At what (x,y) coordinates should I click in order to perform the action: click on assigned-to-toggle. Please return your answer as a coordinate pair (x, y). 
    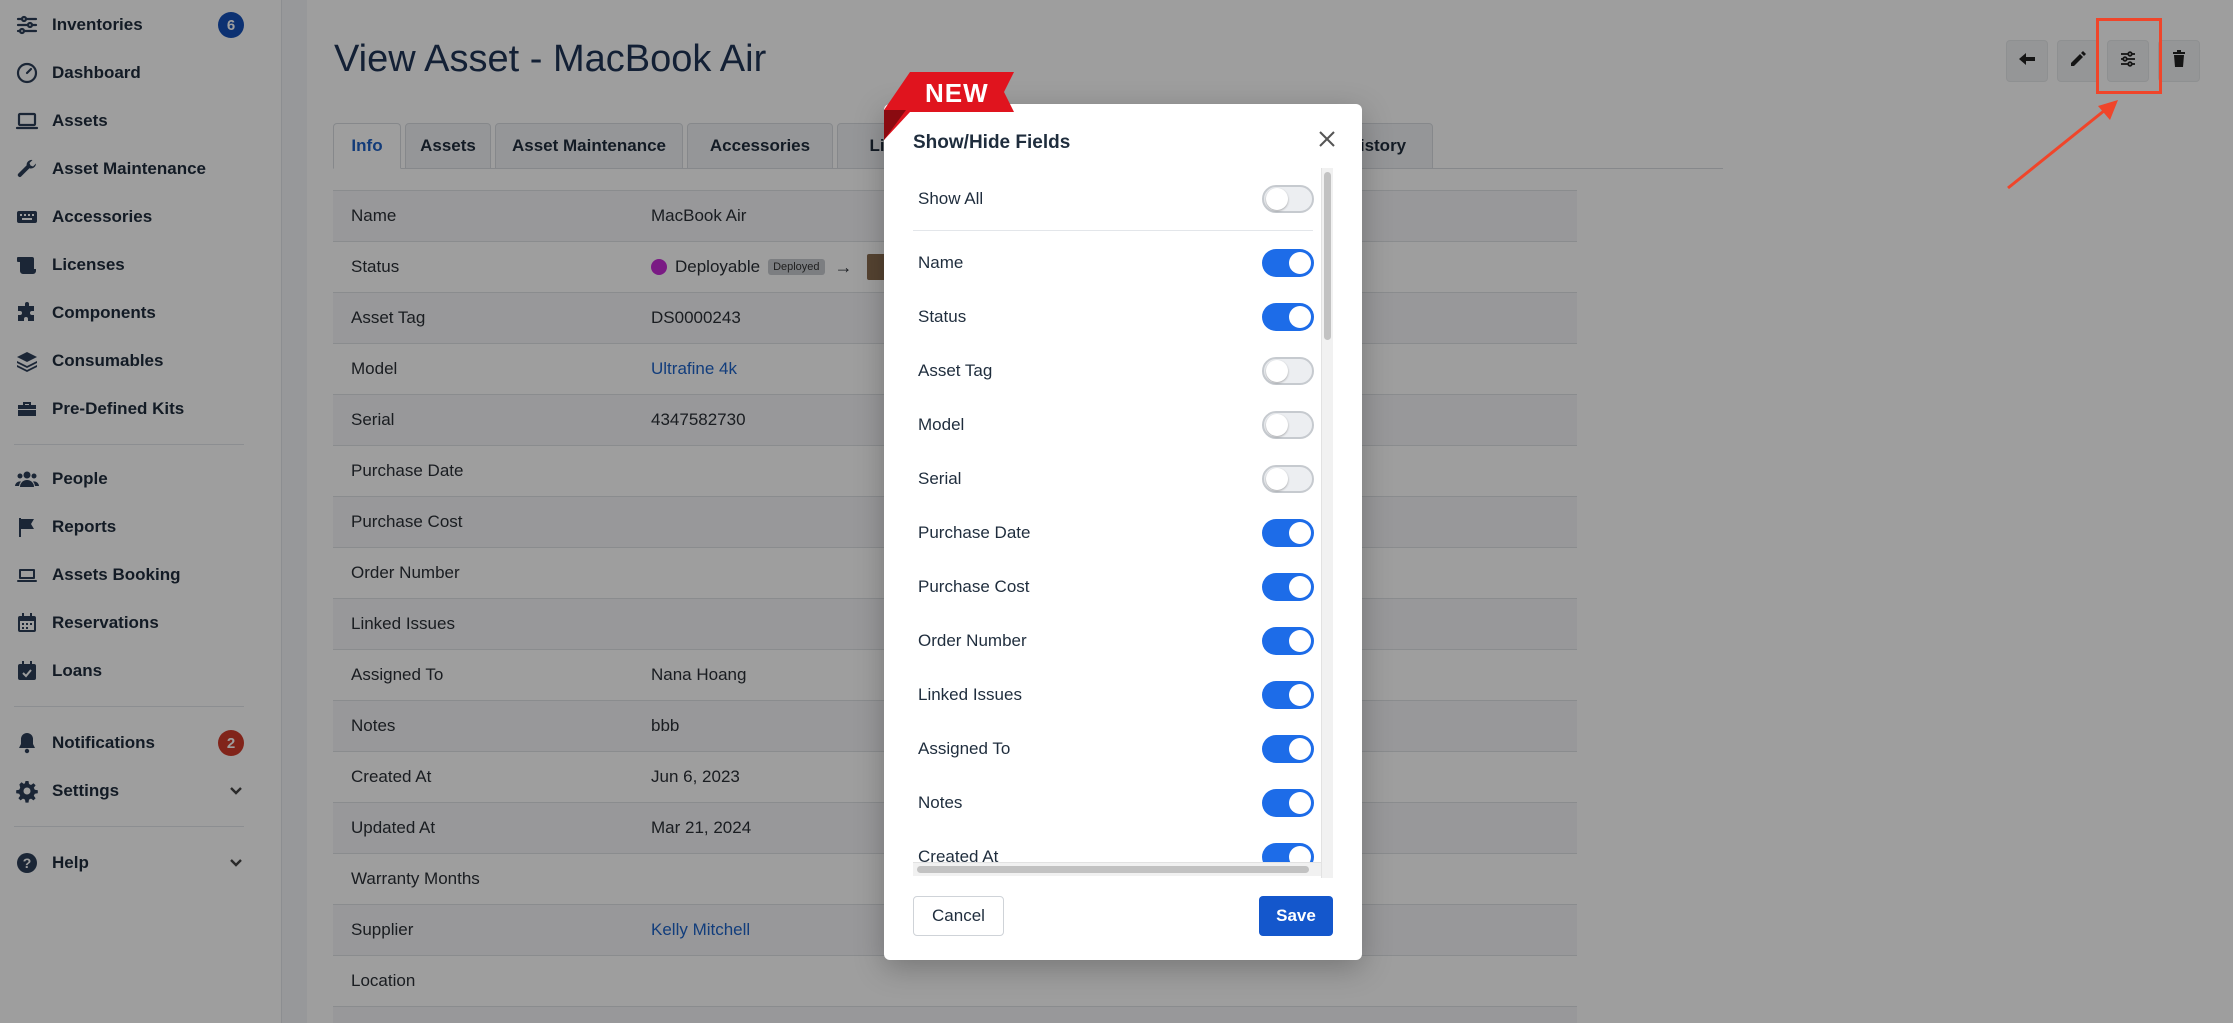
    Looking at the image, I should click on (1288, 749).